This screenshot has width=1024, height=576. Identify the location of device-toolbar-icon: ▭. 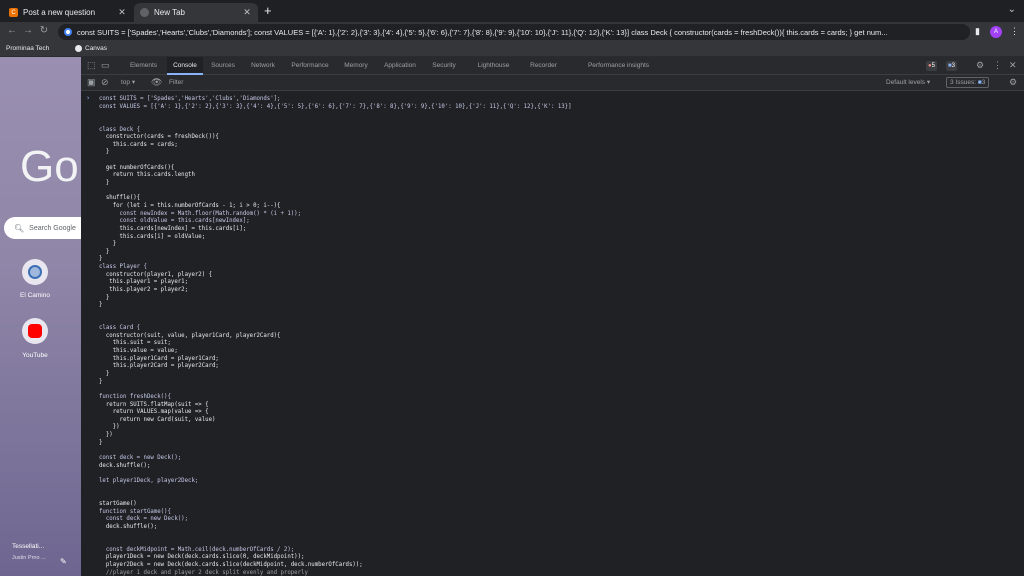
(105, 65).